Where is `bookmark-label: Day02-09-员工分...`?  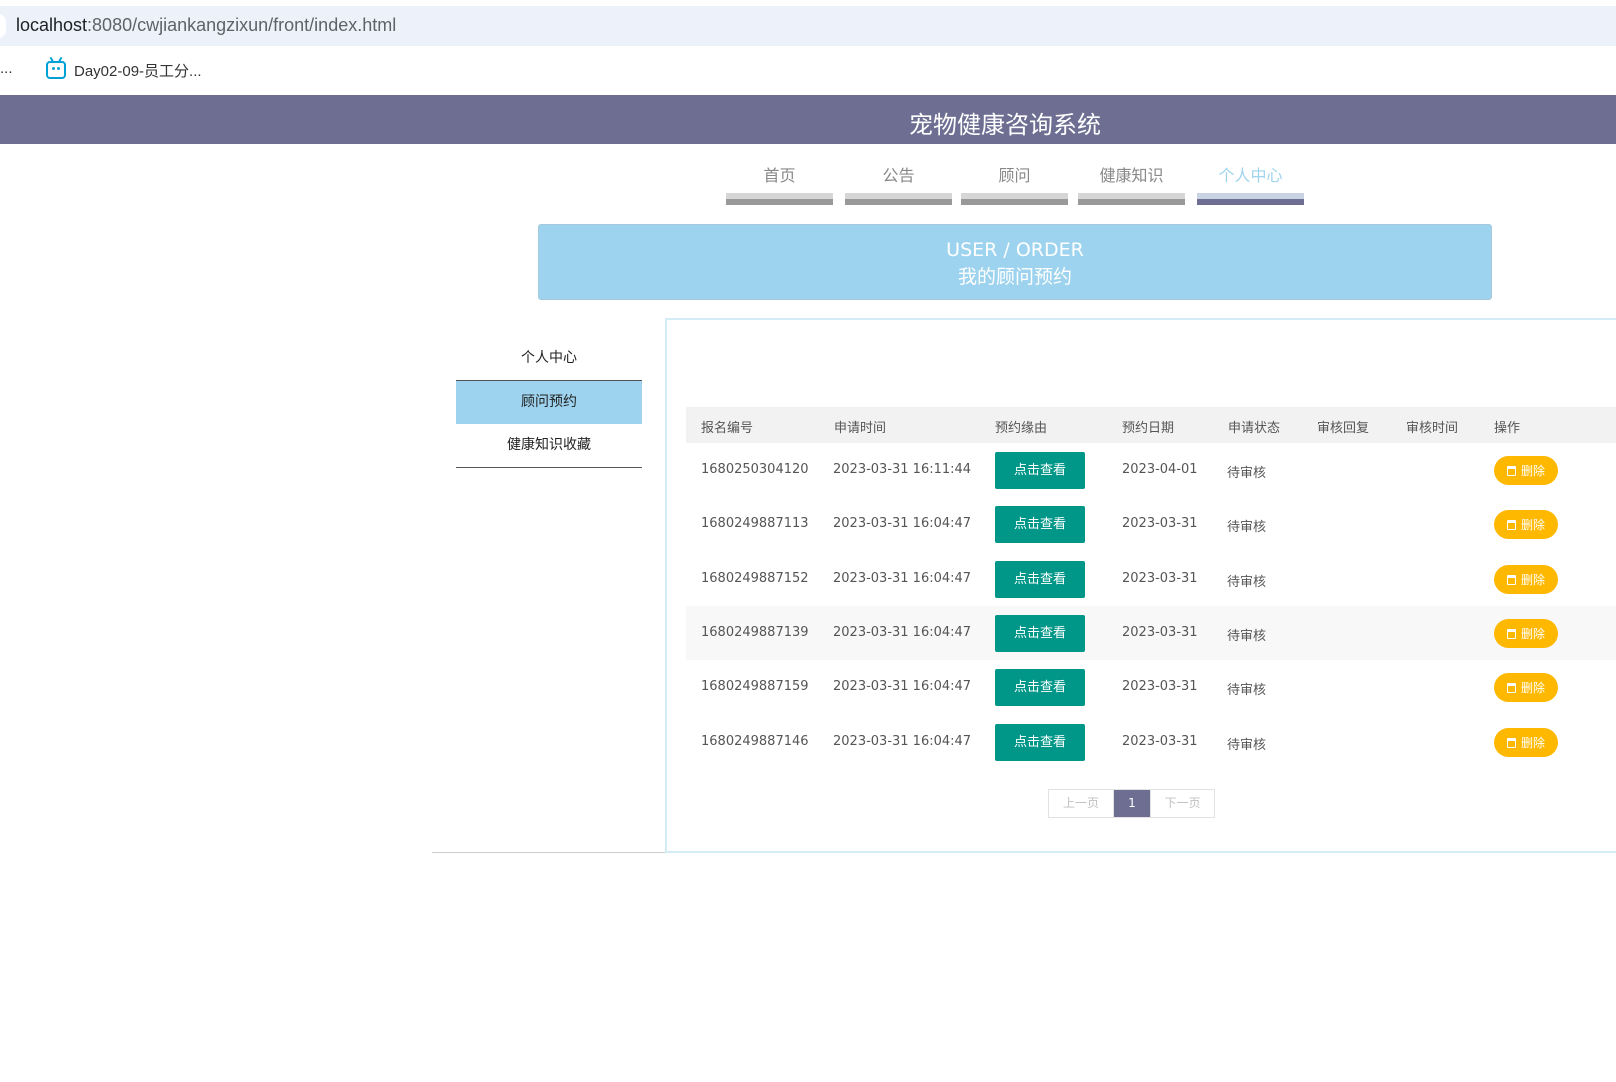 bookmark-label: Day02-09-员工分... is located at coordinates (138, 71).